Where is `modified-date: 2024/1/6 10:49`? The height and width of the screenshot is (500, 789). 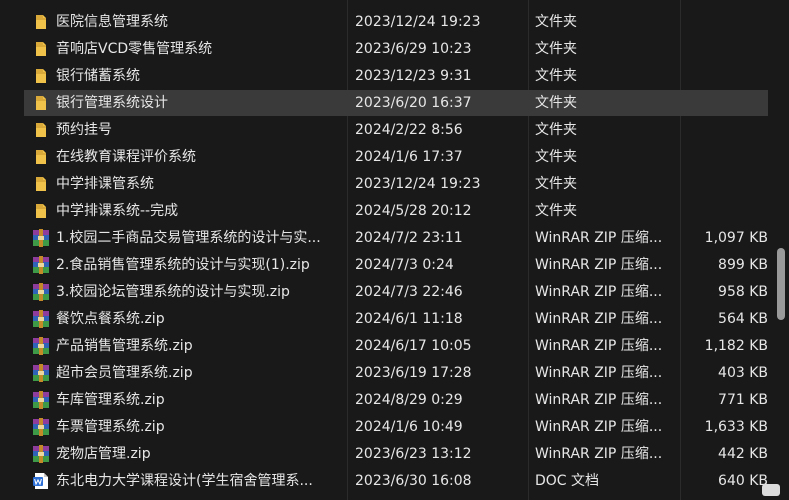 modified-date: 2024/1/6 10:49 is located at coordinates (409, 427).